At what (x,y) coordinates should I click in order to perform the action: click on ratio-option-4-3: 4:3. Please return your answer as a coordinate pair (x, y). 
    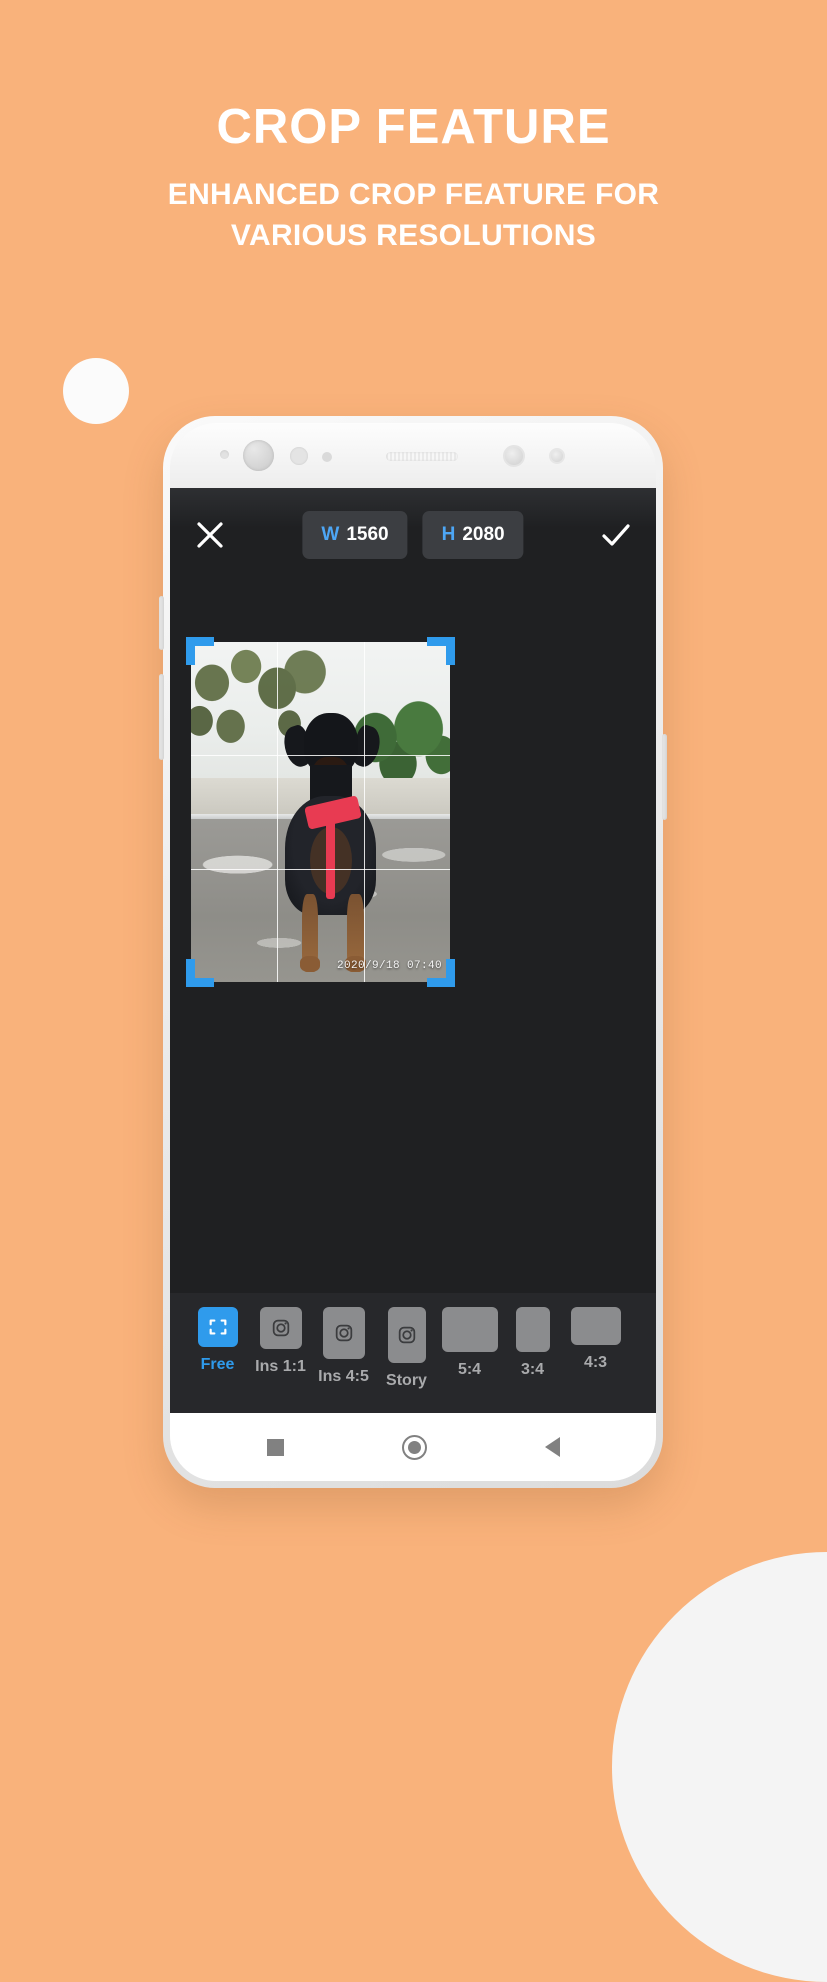
    Looking at the image, I should click on (595, 1339).